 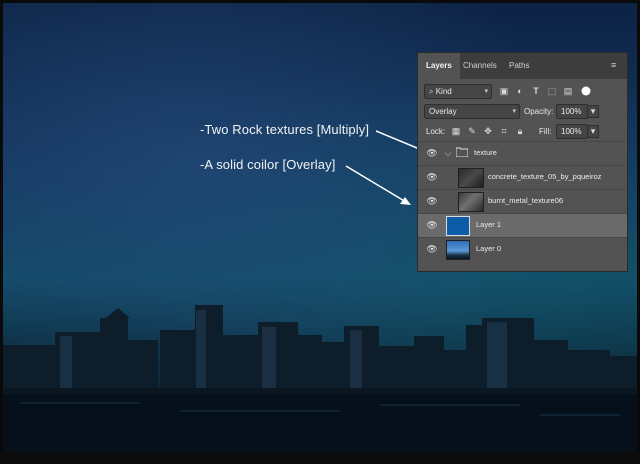 I want to click on lock-artboard-icon: ⌗, so click(x=504, y=131).